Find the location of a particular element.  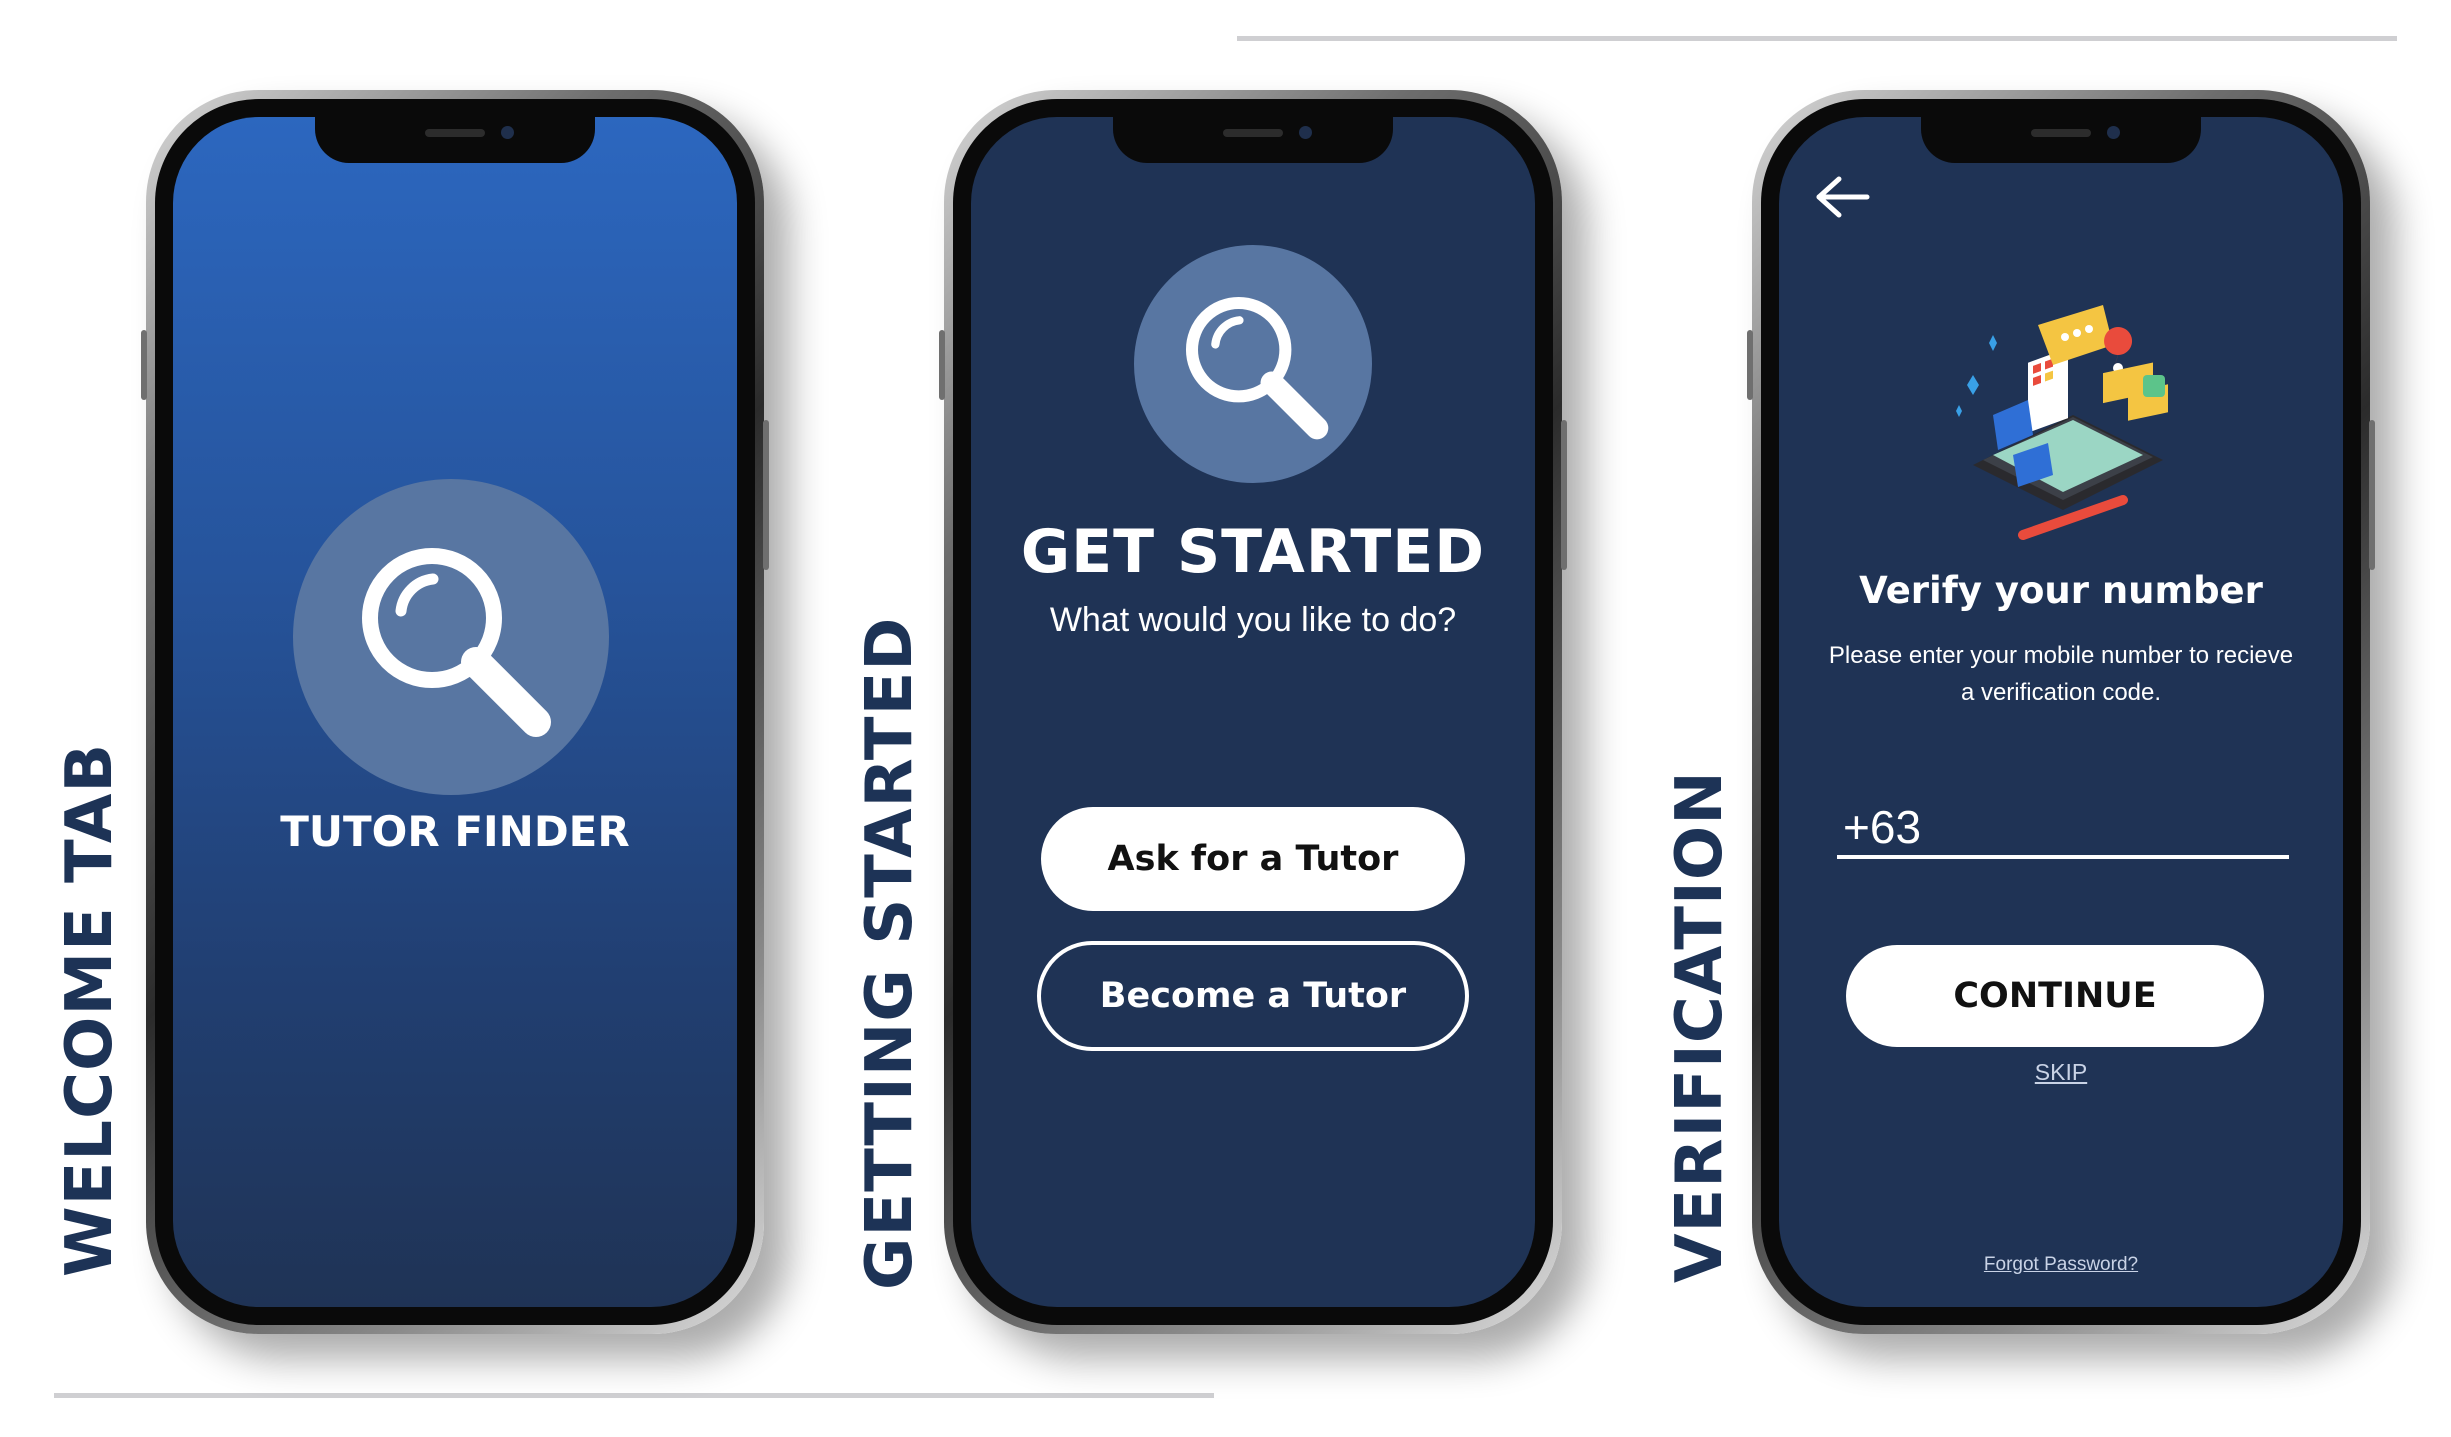

phone-number-input is located at coordinates (2063, 829).